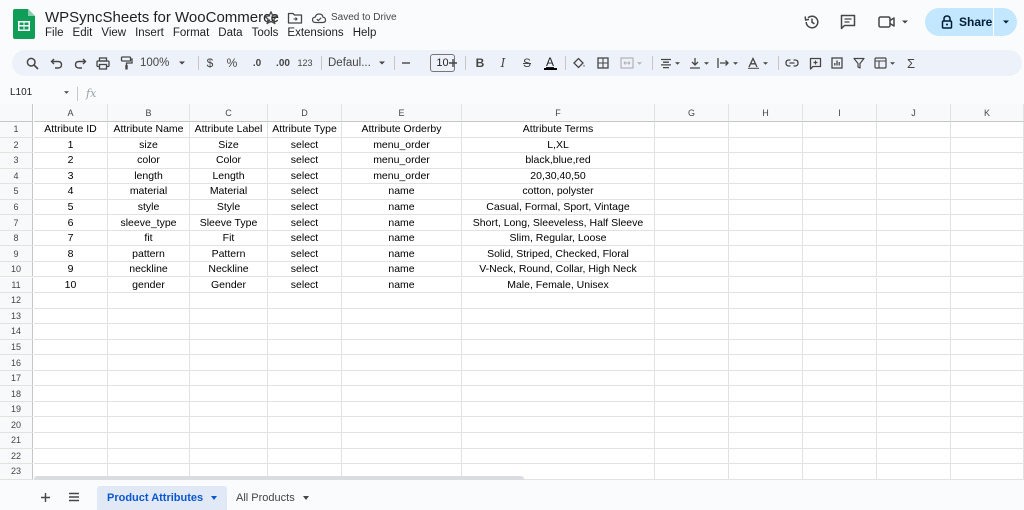  I want to click on grid-cell: Style, so click(229, 207).